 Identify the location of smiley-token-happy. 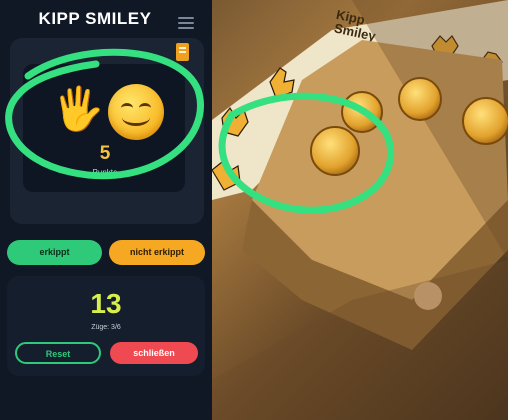
(335, 151).